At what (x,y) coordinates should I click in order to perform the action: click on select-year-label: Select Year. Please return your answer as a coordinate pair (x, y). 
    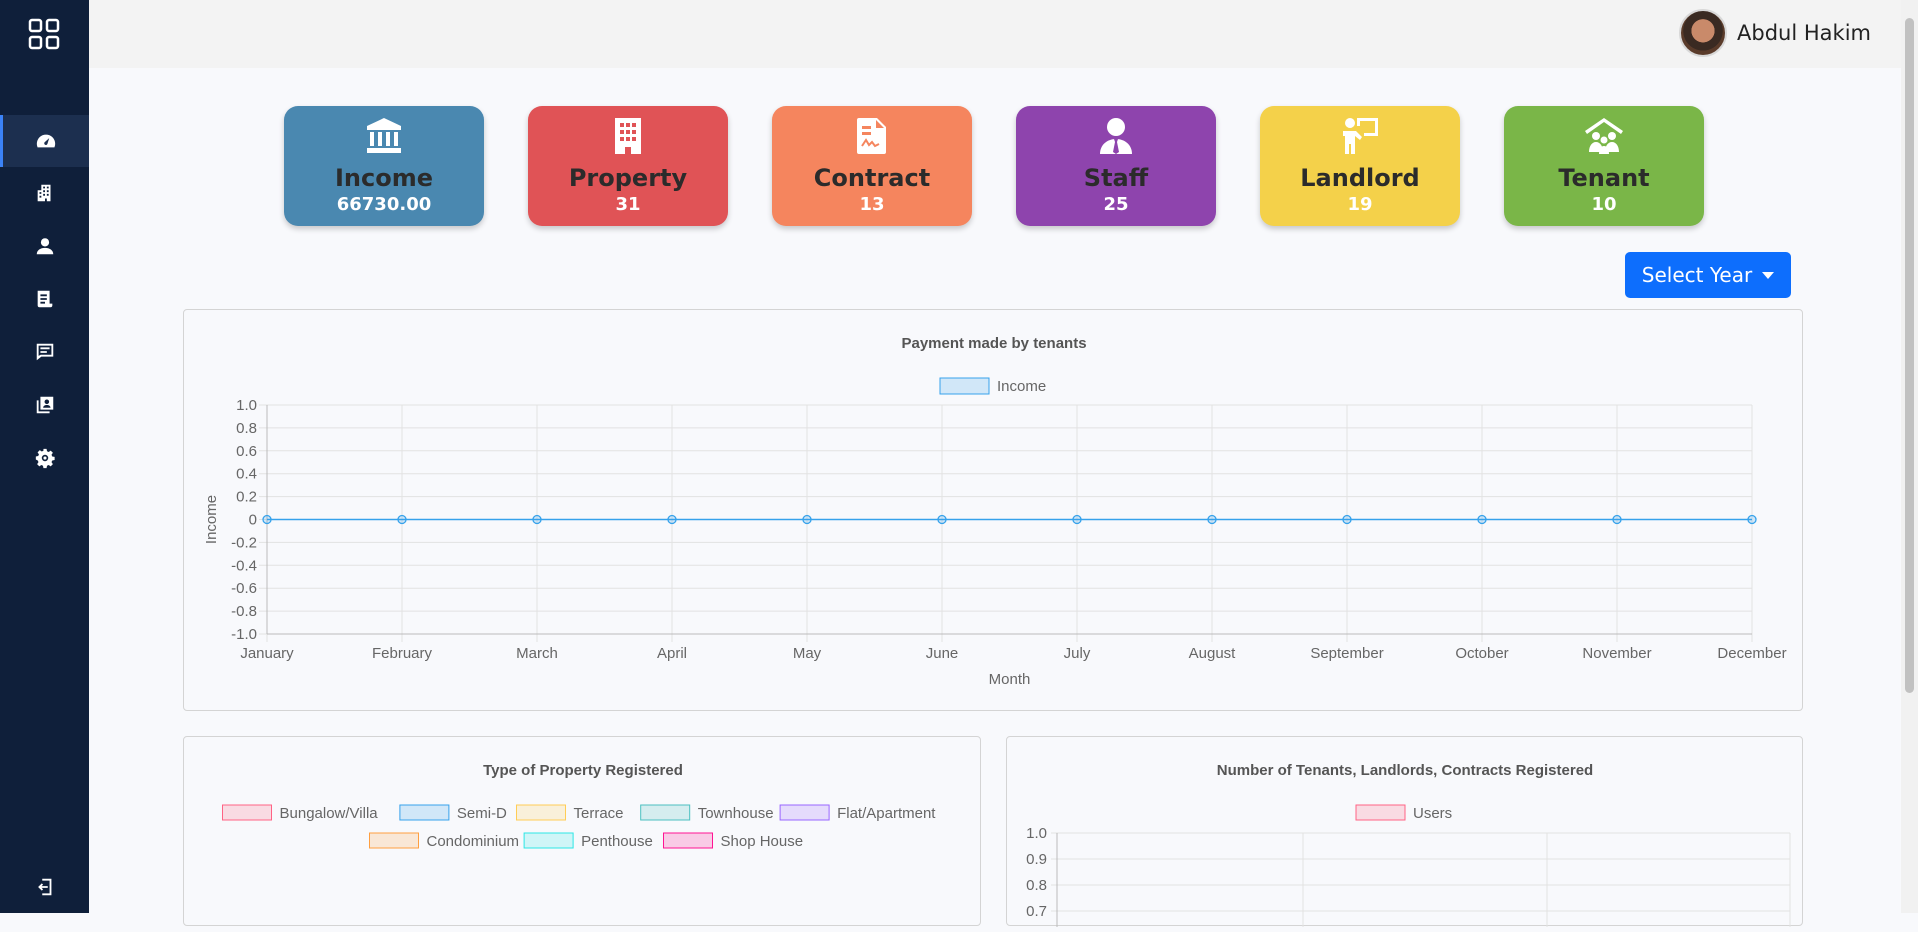
    Looking at the image, I should click on (1697, 275).